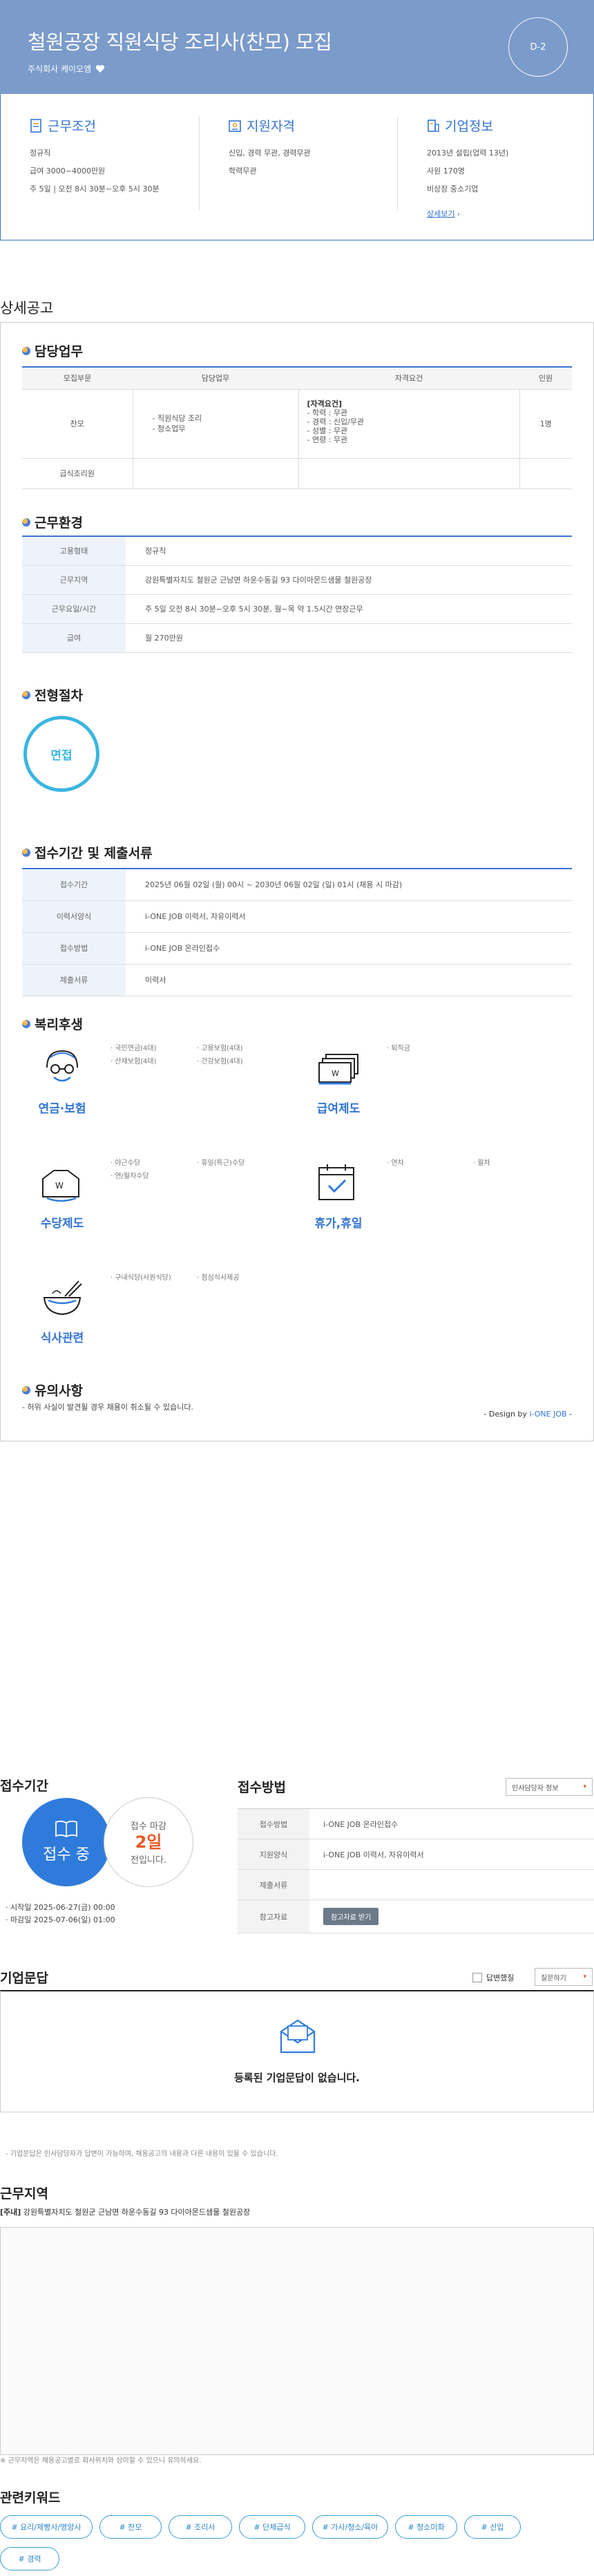 Image resolution: width=594 pixels, height=2576 pixels. What do you see at coordinates (416, 1884) in the screenshot?
I see `table-row: 제출서류` at bounding box center [416, 1884].